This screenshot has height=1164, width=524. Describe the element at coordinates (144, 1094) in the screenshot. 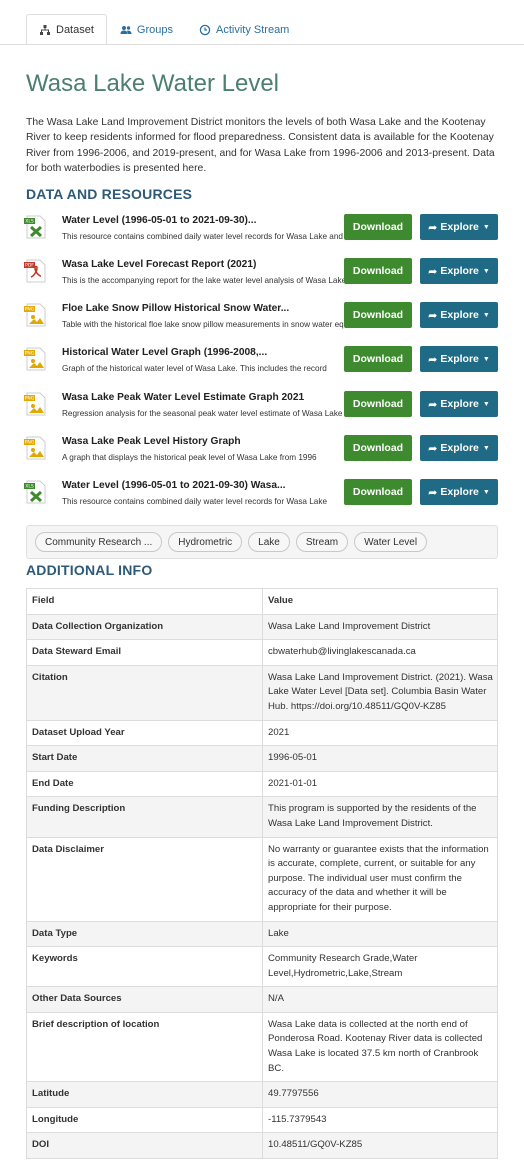

I see `field-cell: Latitude` at that location.